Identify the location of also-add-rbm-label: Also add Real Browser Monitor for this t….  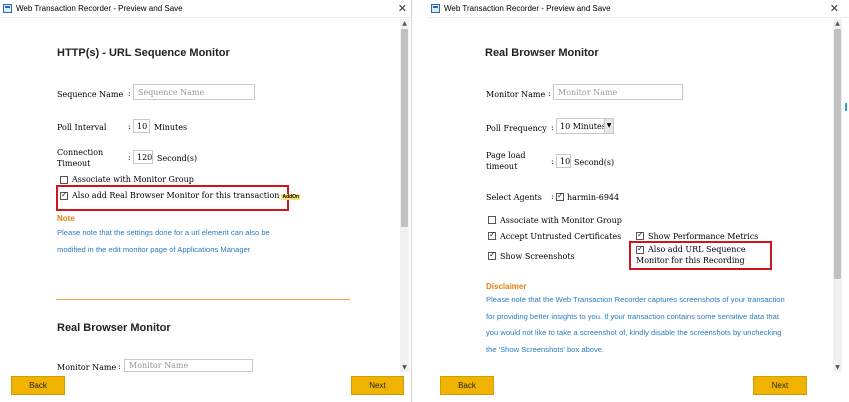
(186, 196).